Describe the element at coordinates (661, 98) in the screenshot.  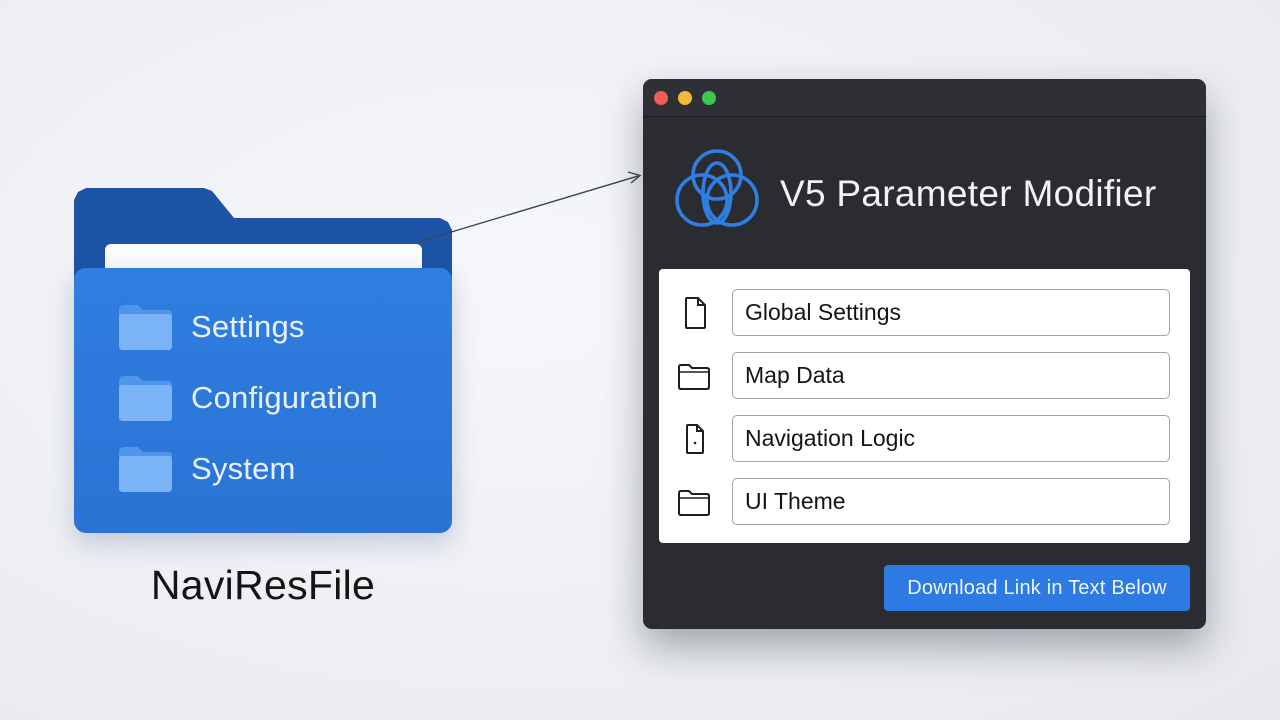
I see `close-window-button` at that location.